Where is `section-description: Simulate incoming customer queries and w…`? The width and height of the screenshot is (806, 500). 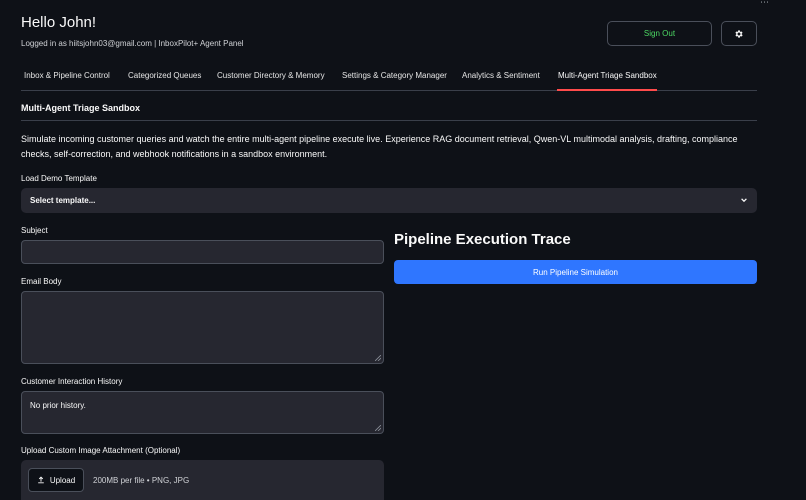
section-description: Simulate incoming customer queries and w… is located at coordinates (379, 146).